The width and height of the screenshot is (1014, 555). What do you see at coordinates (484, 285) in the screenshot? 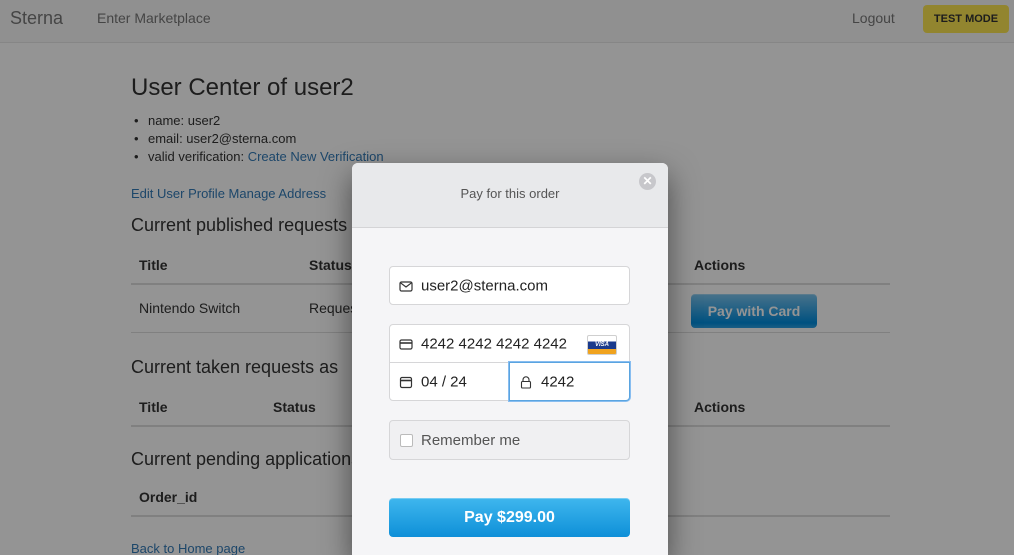
I see `email-value: user2@sterna.com` at bounding box center [484, 285].